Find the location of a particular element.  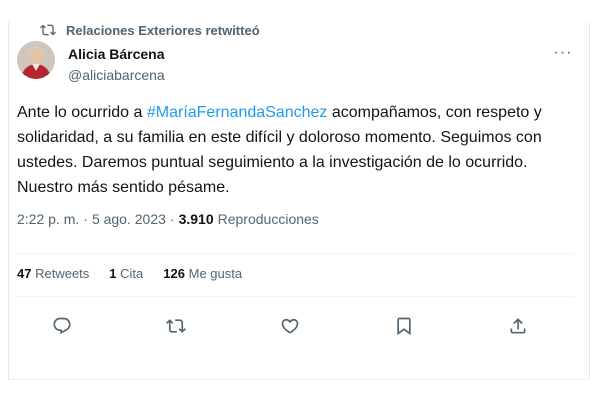

like-button is located at coordinates (290, 326).